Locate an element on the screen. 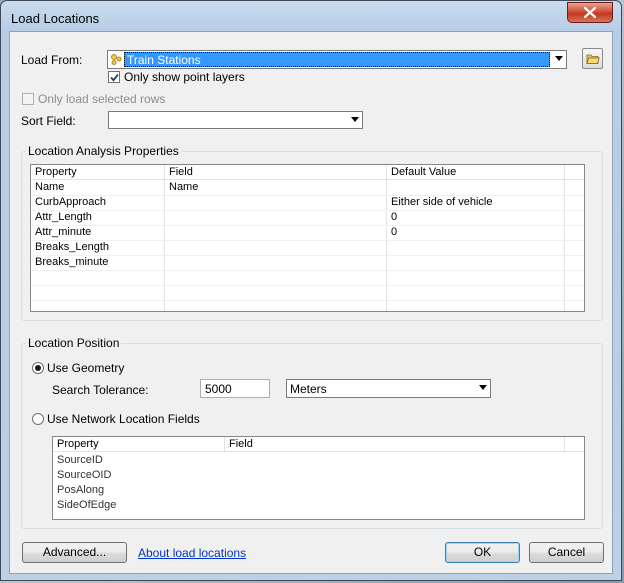  close-icon is located at coordinates (590, 12).